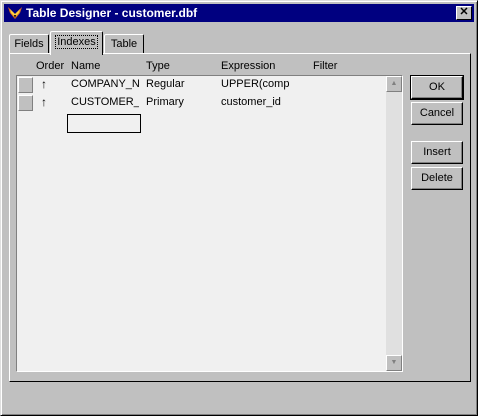  I want to click on tab-fields: Fields, so click(29, 44).